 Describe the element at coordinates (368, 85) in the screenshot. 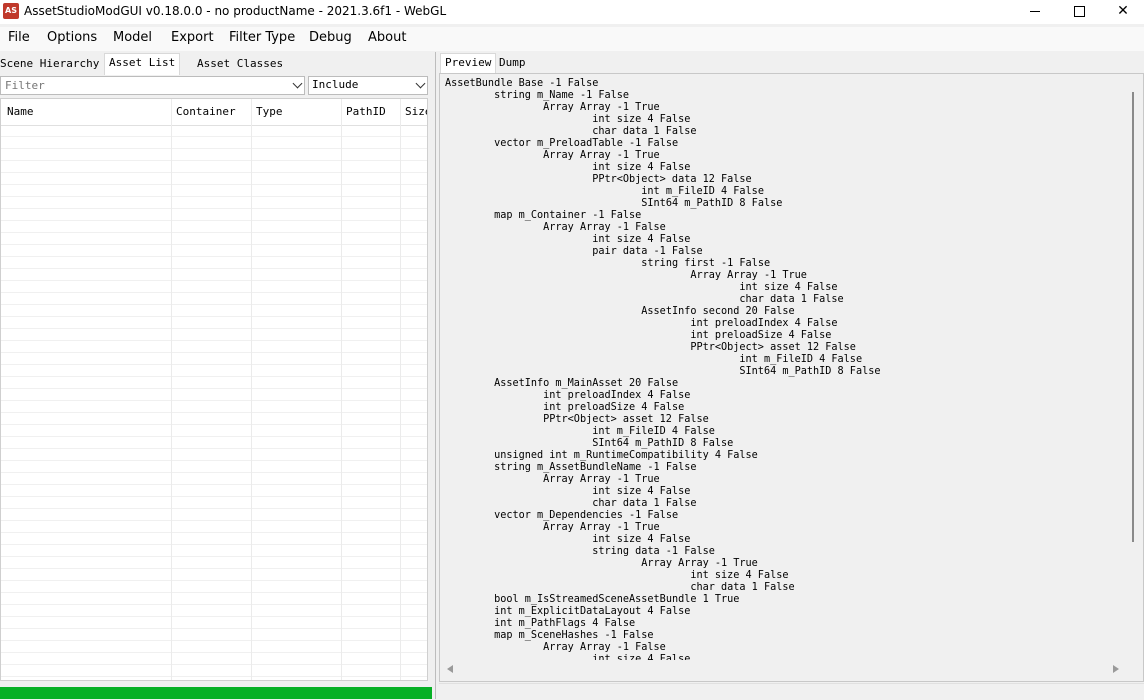

I see `filter-mode-select: Include` at that location.